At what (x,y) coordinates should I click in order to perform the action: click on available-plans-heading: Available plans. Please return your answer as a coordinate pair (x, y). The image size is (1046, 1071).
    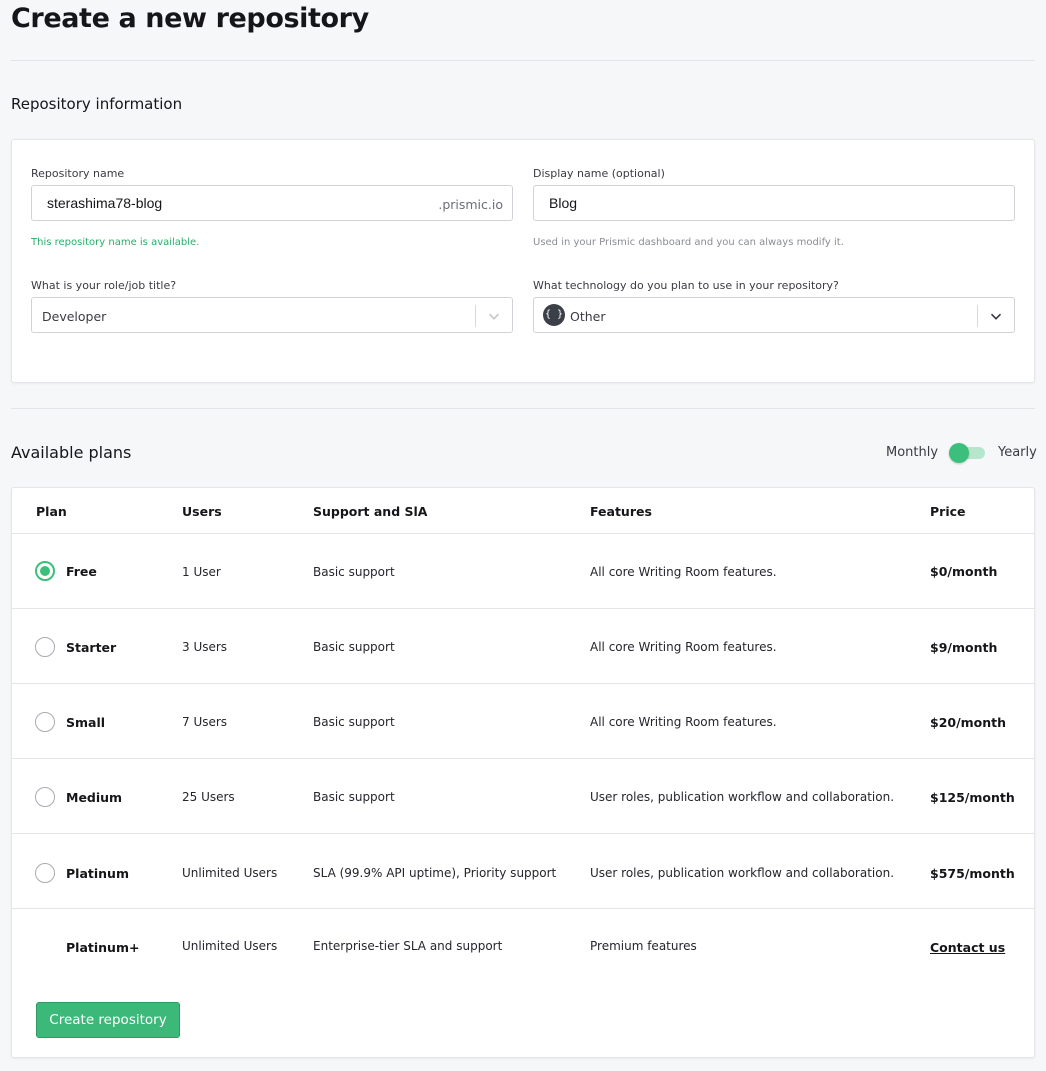
    Looking at the image, I should click on (71, 452).